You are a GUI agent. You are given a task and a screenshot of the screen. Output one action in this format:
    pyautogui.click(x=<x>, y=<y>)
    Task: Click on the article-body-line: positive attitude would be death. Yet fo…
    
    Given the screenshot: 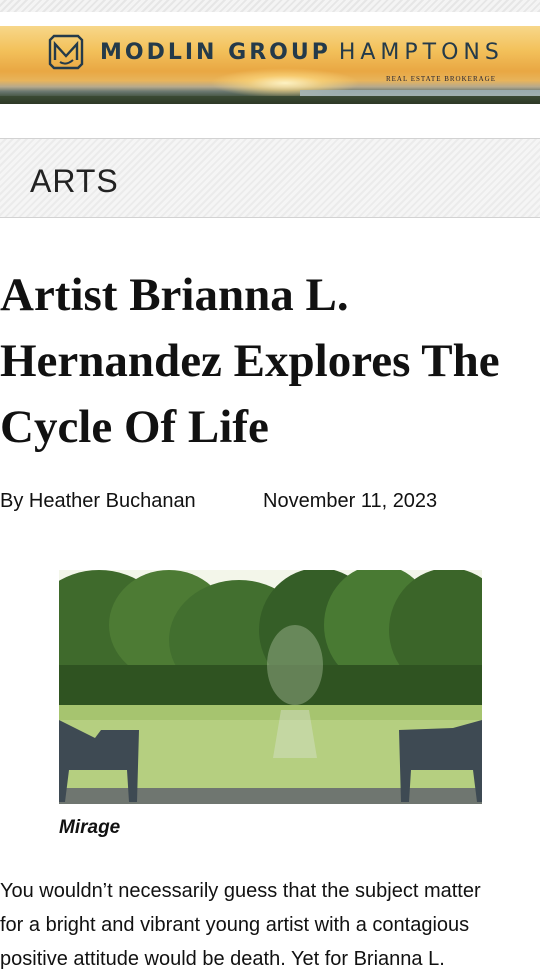 What is the action you would take?
    pyautogui.click(x=222, y=959)
    